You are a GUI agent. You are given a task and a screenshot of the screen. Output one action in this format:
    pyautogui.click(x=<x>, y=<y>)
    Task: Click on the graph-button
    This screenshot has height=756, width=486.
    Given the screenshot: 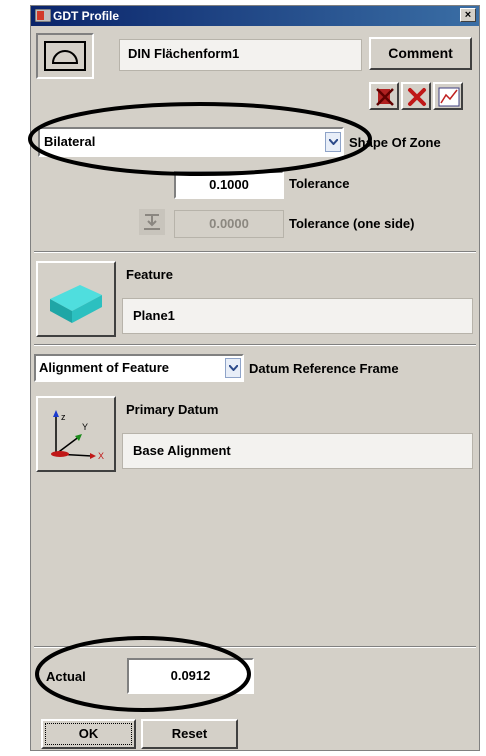 What is the action you would take?
    pyautogui.click(x=448, y=96)
    